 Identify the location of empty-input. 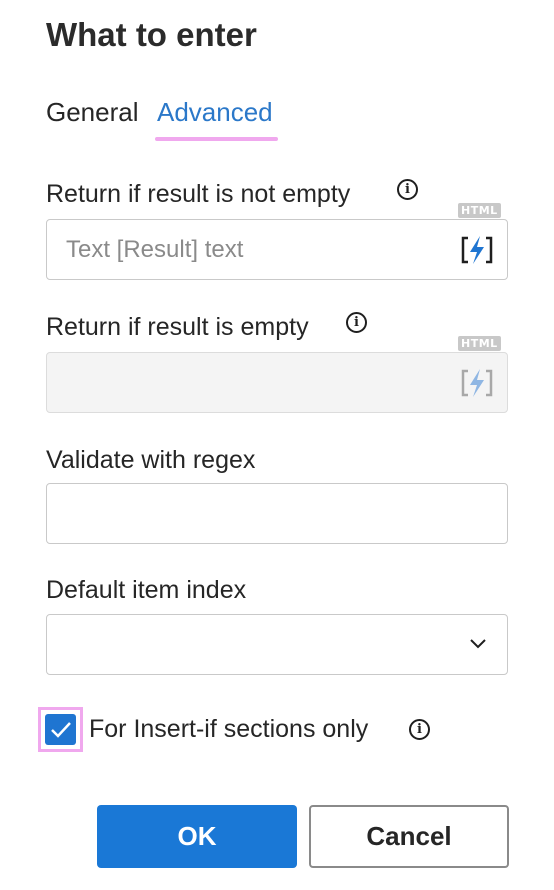
(246, 382).